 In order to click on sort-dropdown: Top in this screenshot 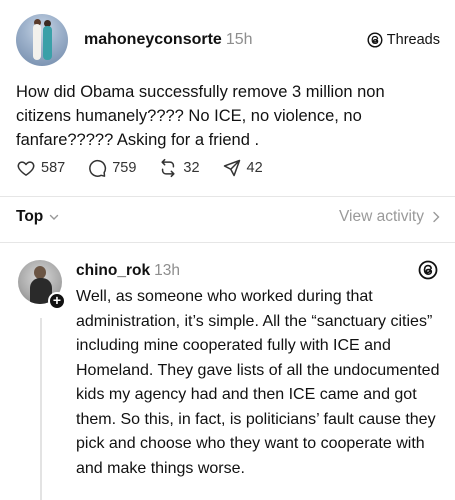, I will do `click(37, 217)`.